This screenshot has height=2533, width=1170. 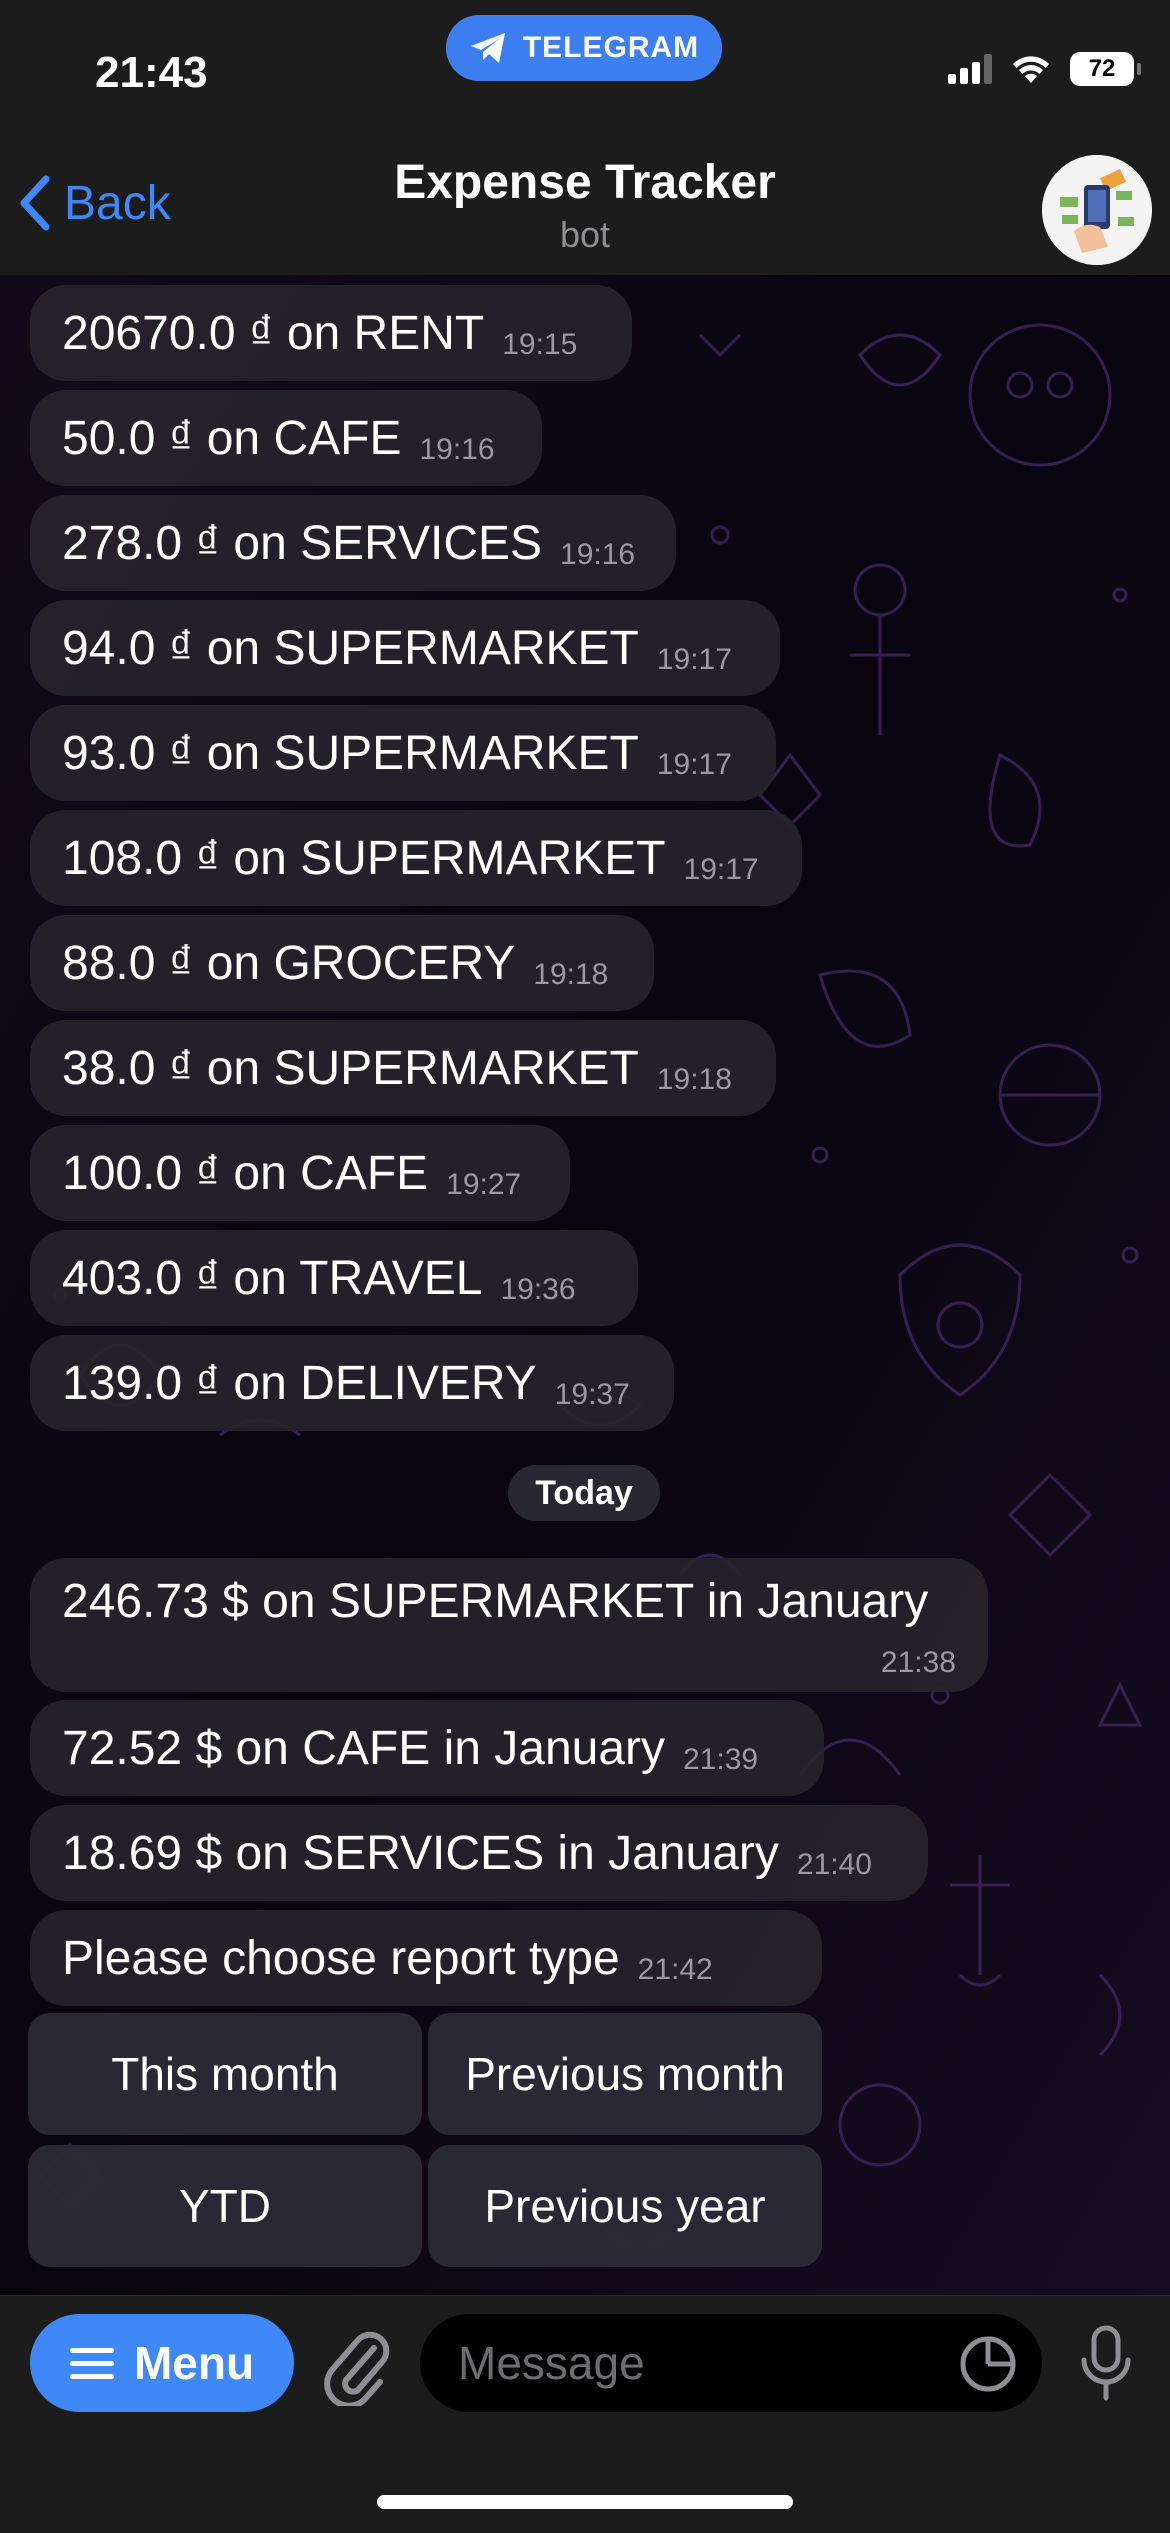 I want to click on message-bubble: 108.0 ₫ on SUPERMARKET 19:17, so click(x=416, y=858).